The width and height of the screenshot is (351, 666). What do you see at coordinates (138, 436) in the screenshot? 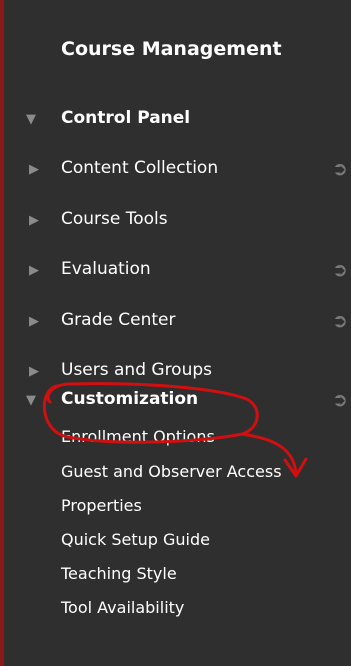
I see `submenu-item-enrollment-options: Enrollment Options` at bounding box center [138, 436].